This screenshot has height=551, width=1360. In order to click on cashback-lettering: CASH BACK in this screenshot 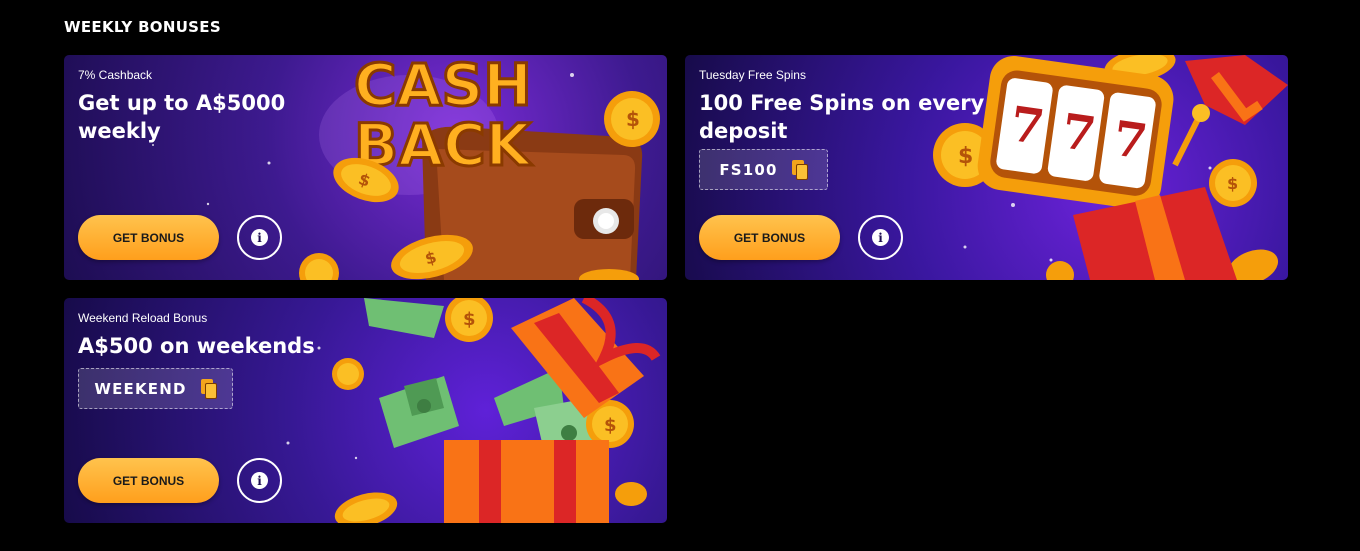, I will do `click(444, 118)`.